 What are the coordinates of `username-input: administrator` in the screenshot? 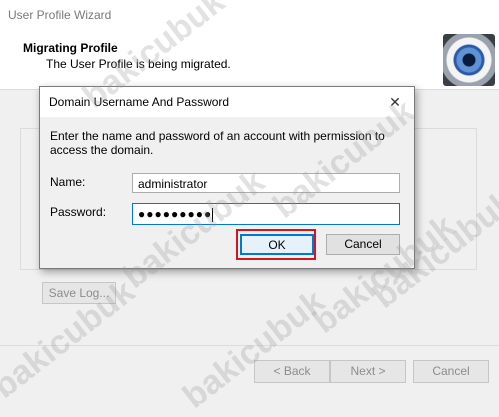 It's located at (266, 183).